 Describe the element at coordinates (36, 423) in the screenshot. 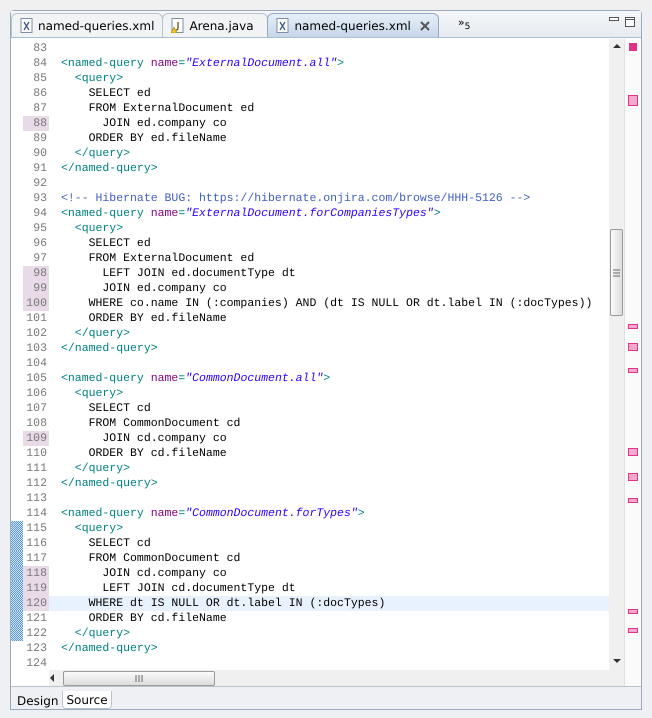

I see `line-number: 108` at that location.